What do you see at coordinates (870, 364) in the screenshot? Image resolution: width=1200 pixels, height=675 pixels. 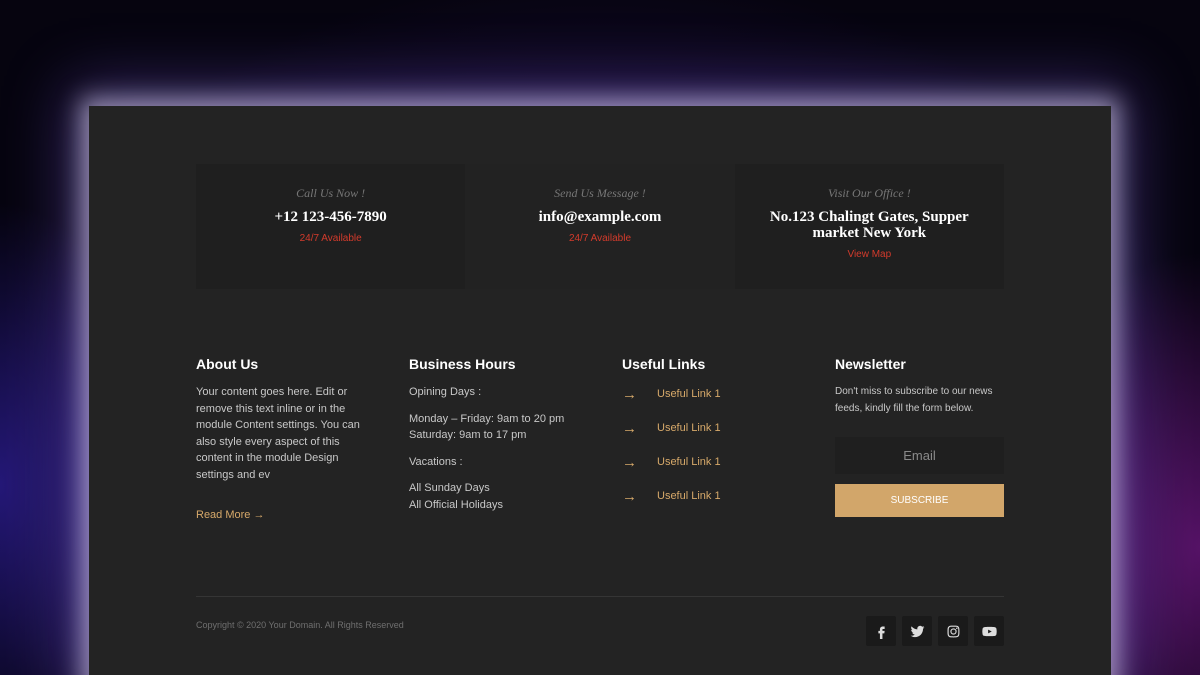 I see `newsletter-title: Newsletter` at bounding box center [870, 364].